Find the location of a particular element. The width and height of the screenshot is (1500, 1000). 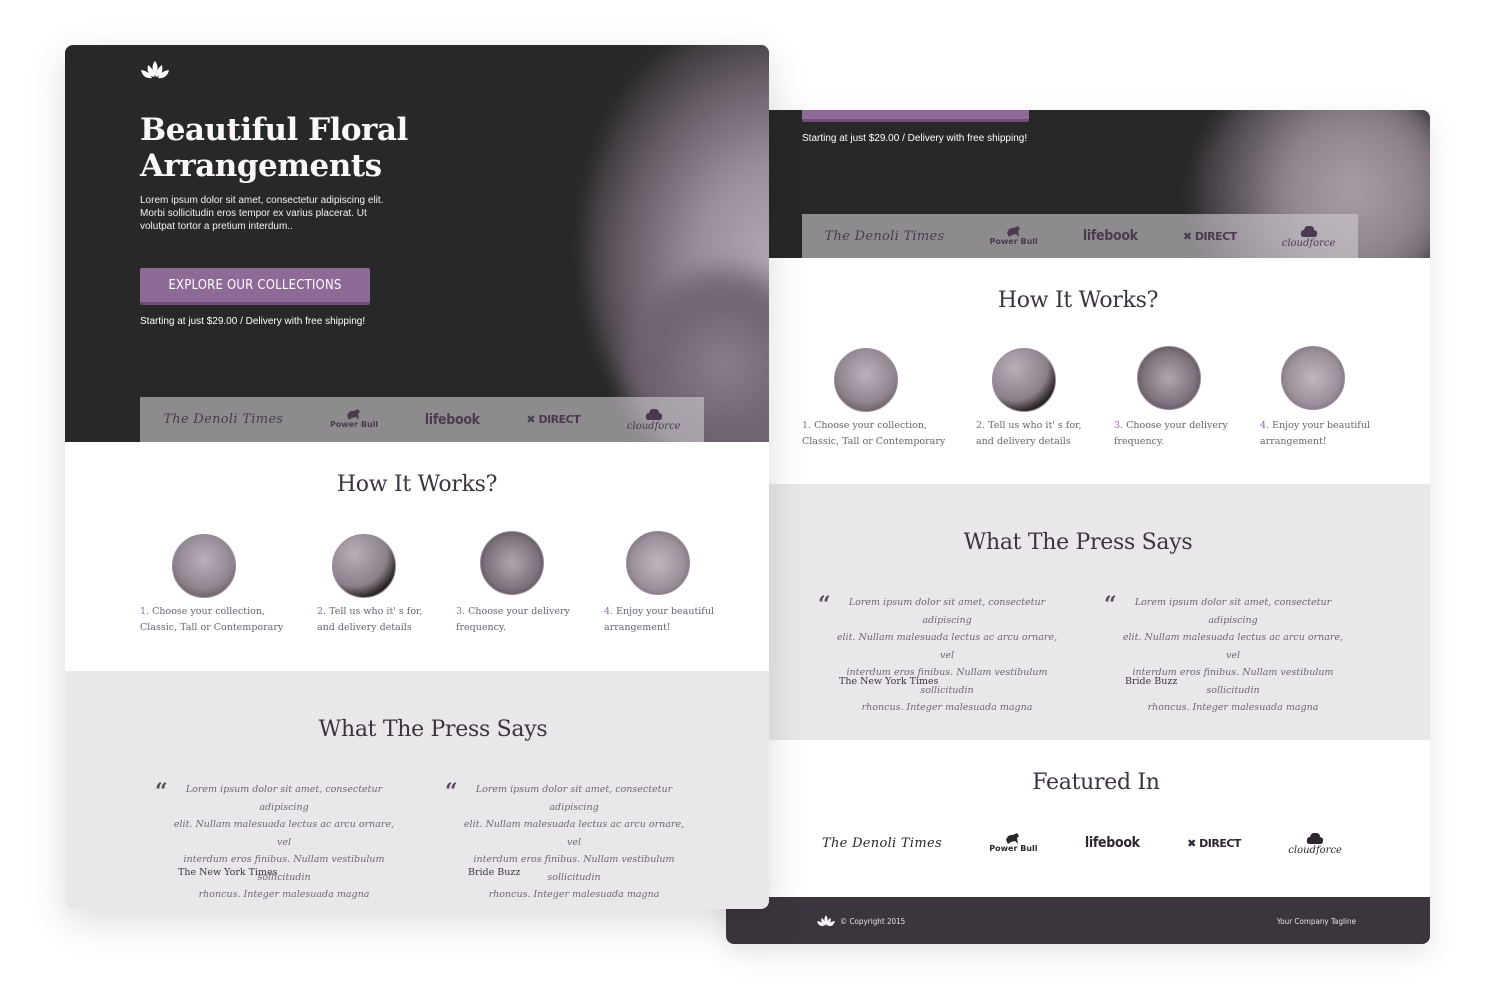

step-line: frequency. is located at coordinates (481, 627).